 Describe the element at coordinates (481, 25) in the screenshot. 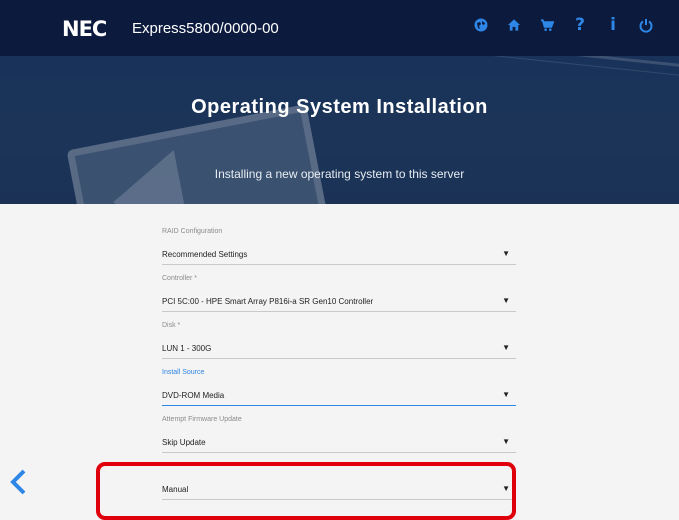

I see `globe-icon` at that location.